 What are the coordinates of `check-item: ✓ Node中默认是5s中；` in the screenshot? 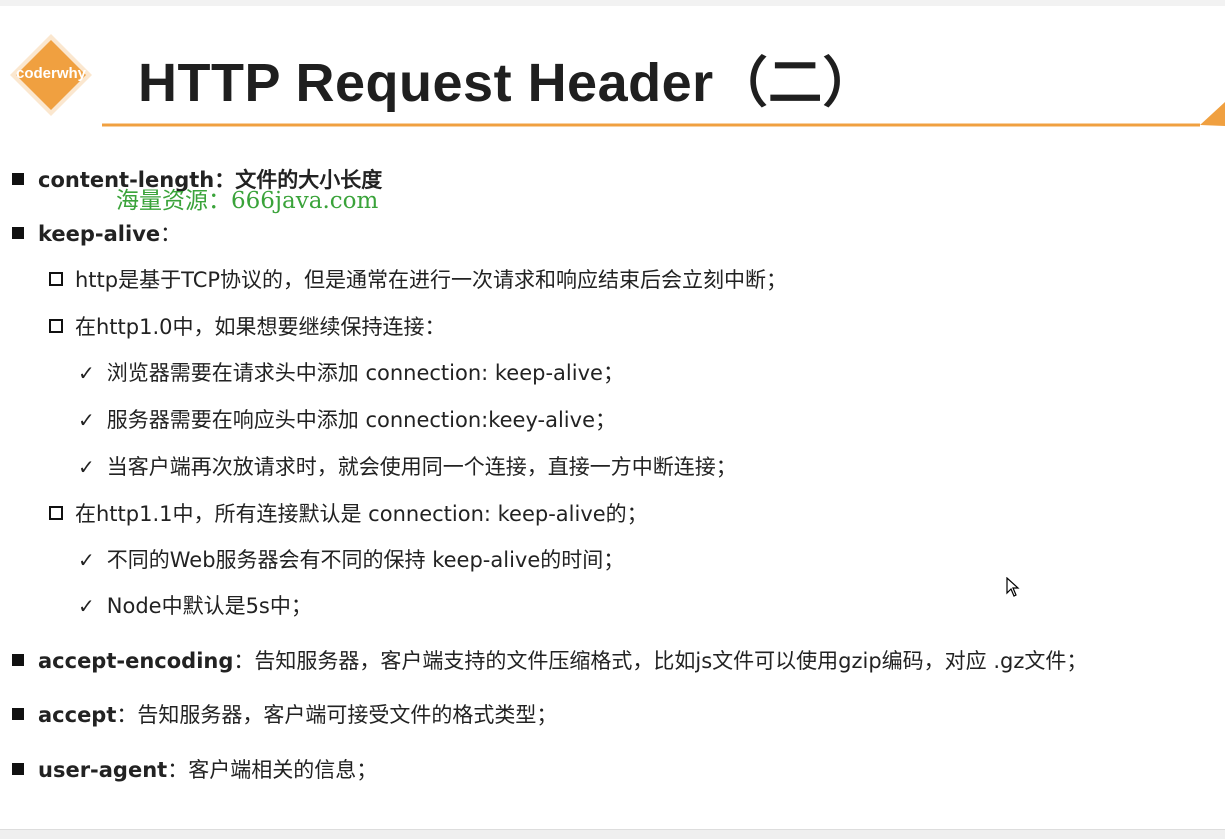 It's located at (195, 606).